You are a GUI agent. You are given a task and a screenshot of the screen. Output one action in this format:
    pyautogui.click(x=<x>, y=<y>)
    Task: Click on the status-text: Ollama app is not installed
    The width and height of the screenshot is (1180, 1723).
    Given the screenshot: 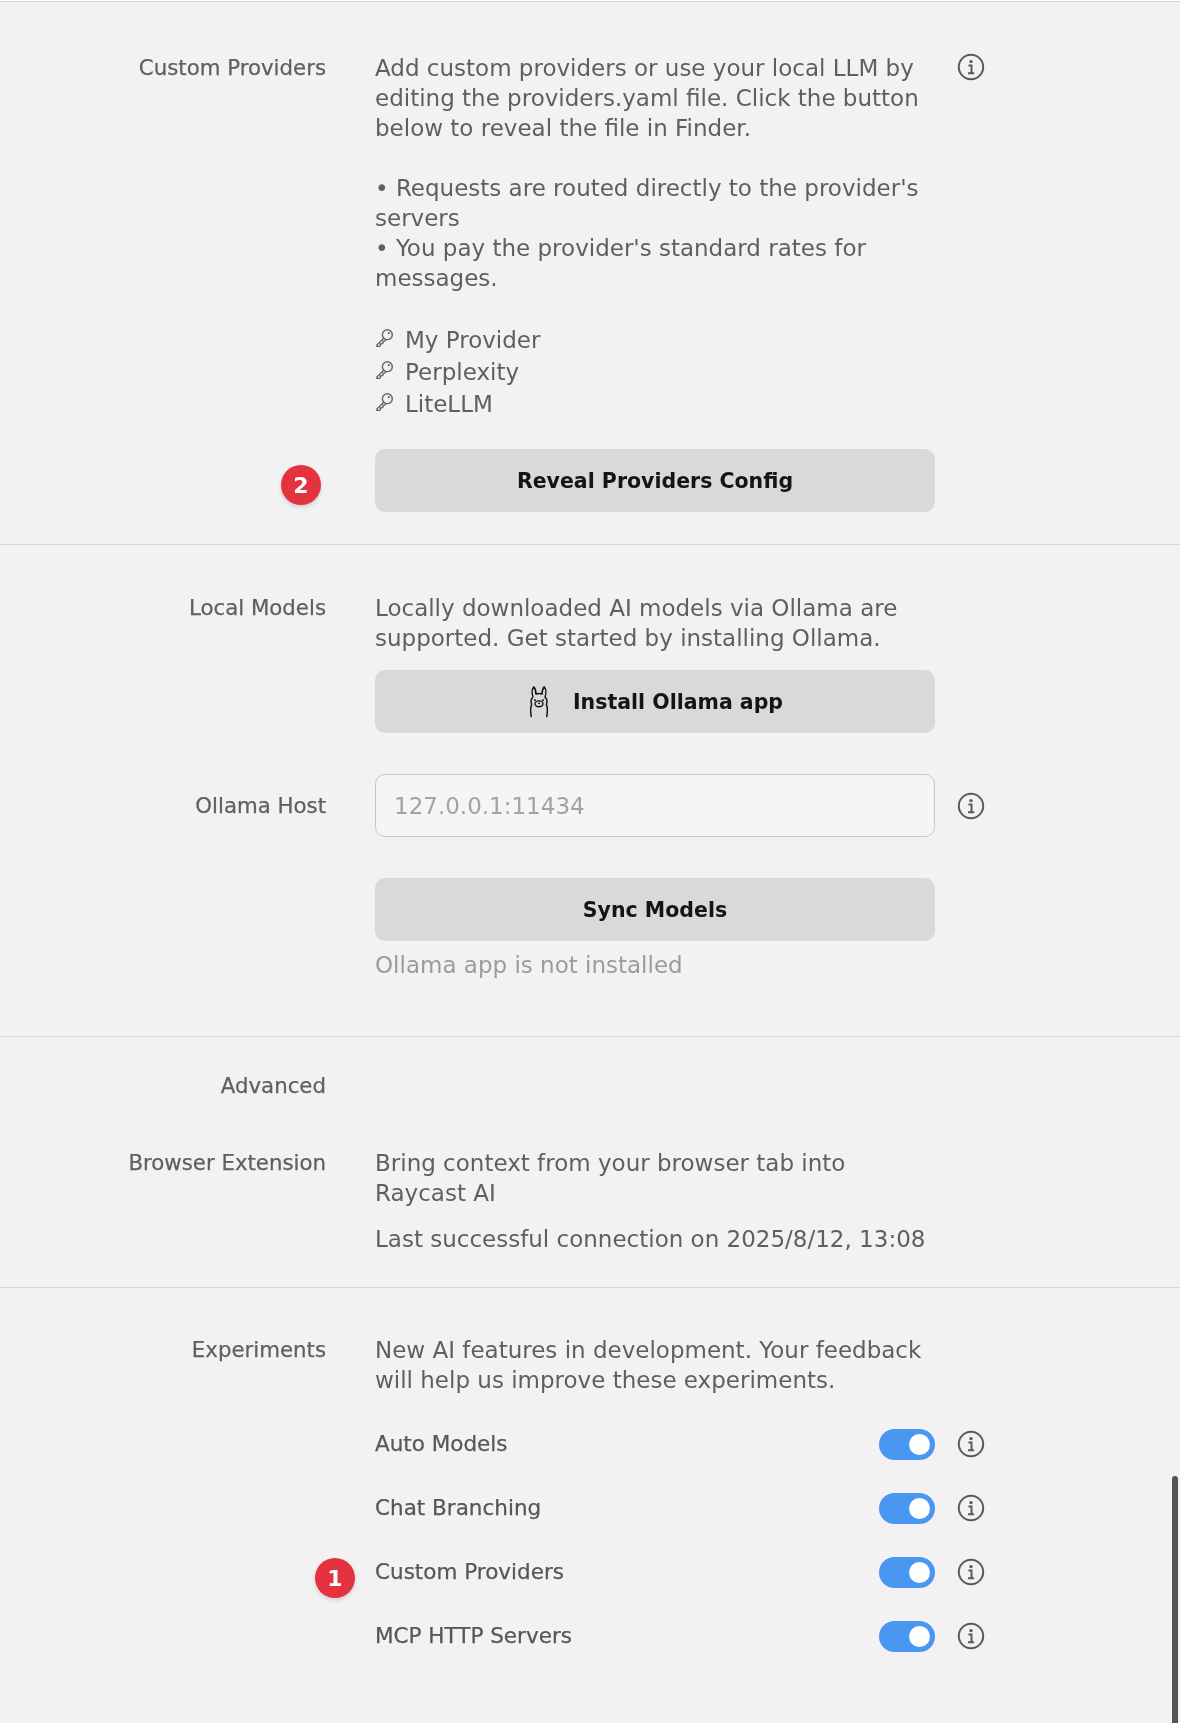 What is the action you would take?
    pyautogui.click(x=529, y=965)
    